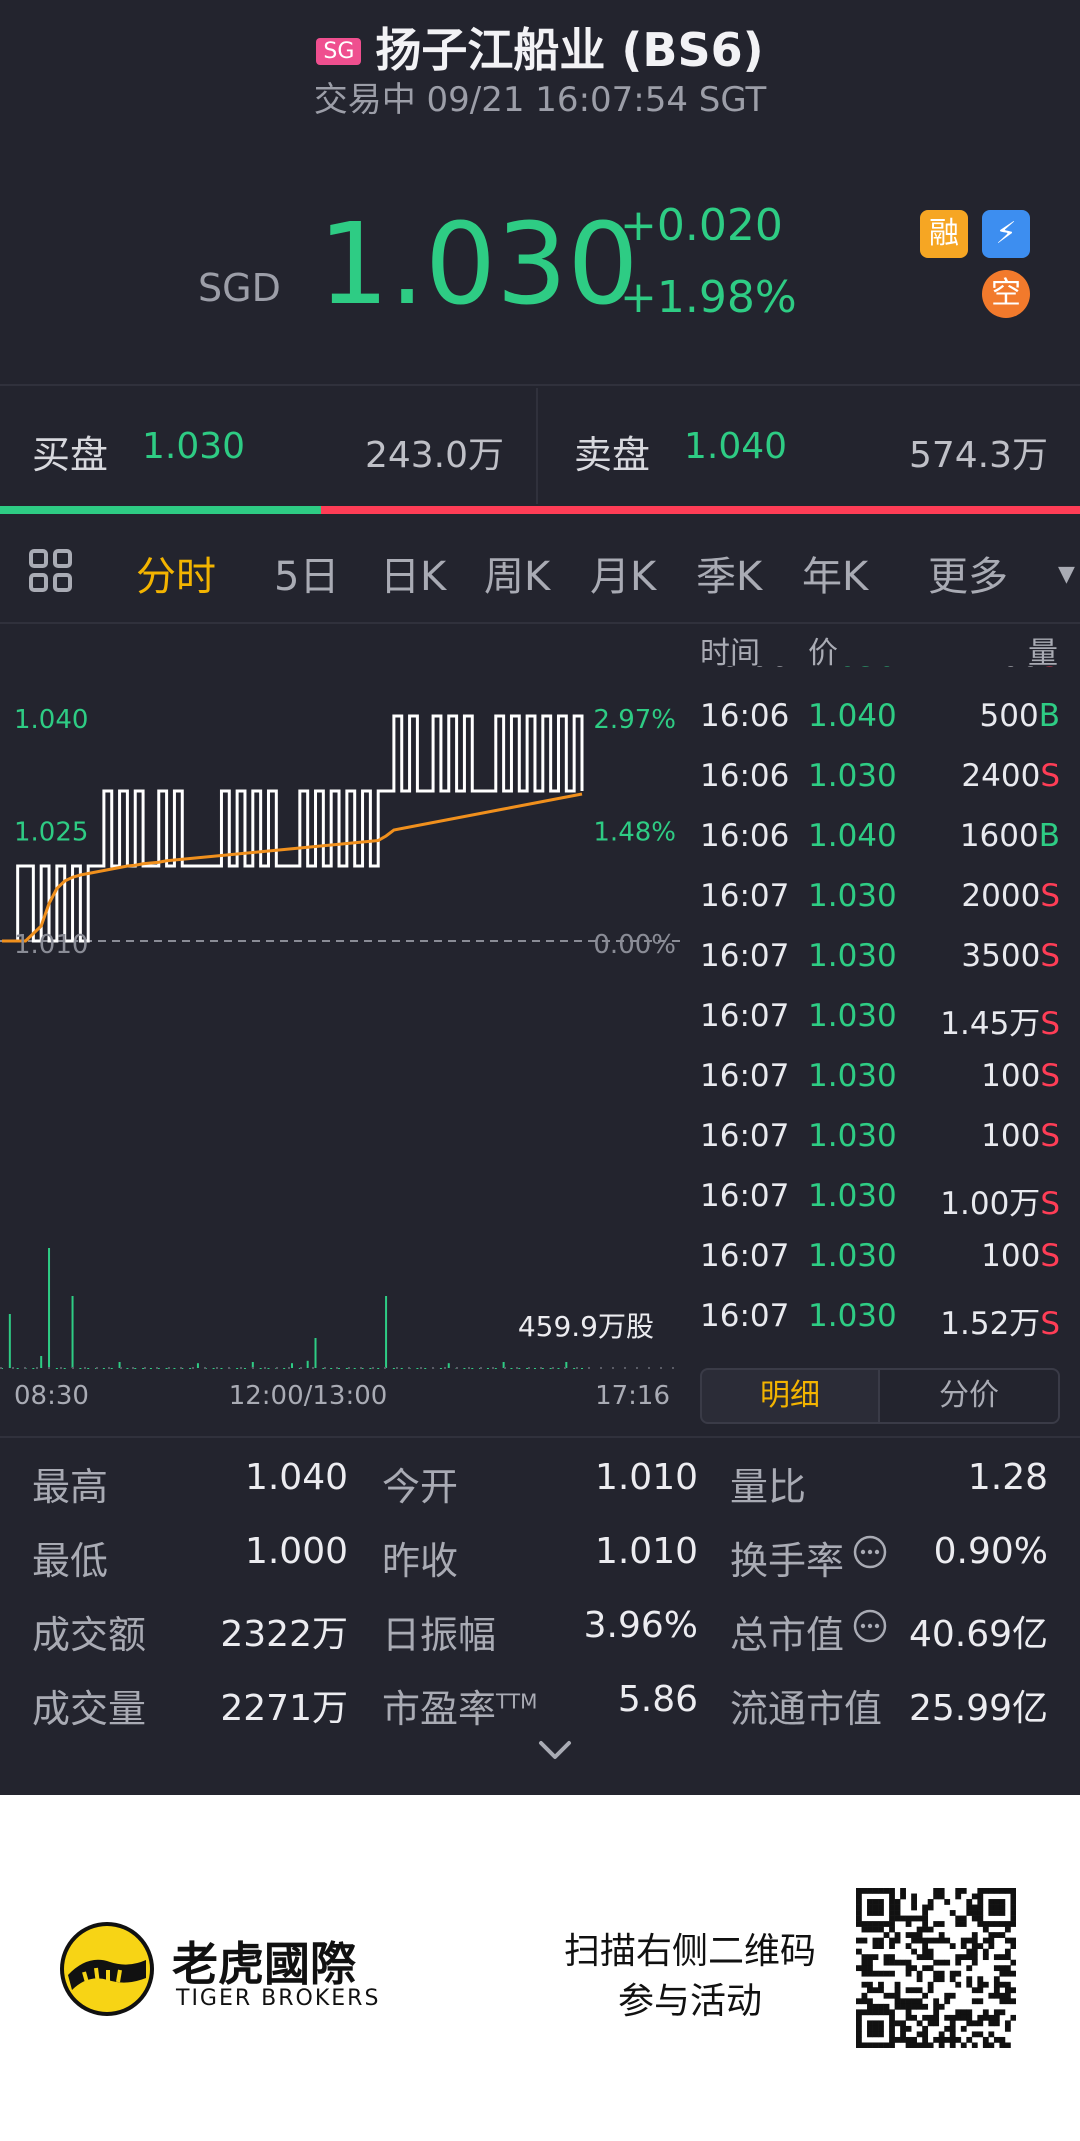 This screenshot has width=1080, height=2141. I want to click on price-change: +0.020, so click(701, 225).